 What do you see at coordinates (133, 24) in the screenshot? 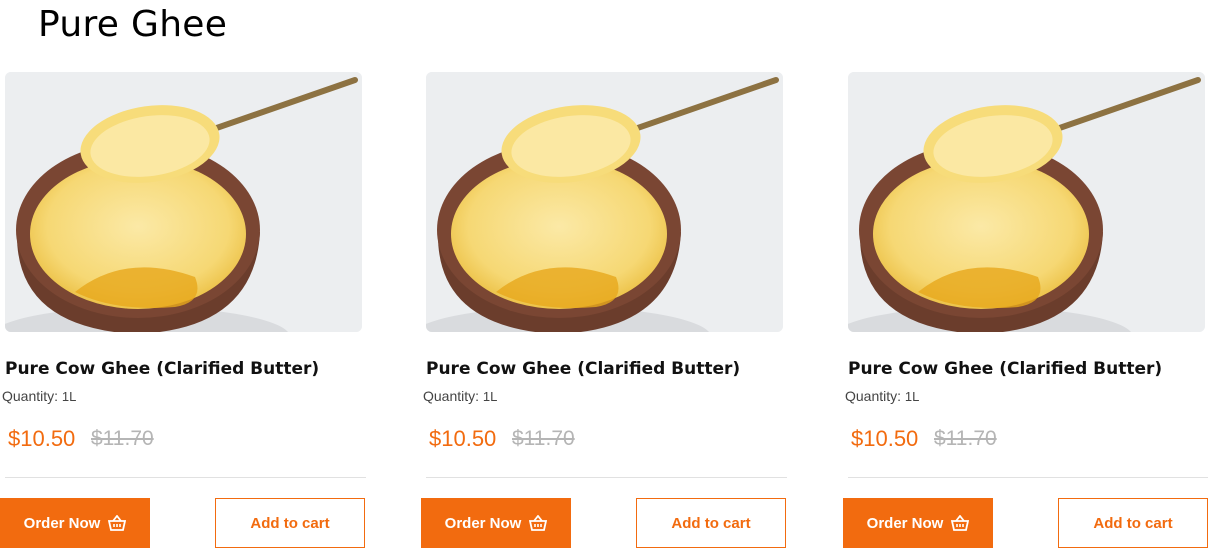
I see `page-title: Pure Ghee` at bounding box center [133, 24].